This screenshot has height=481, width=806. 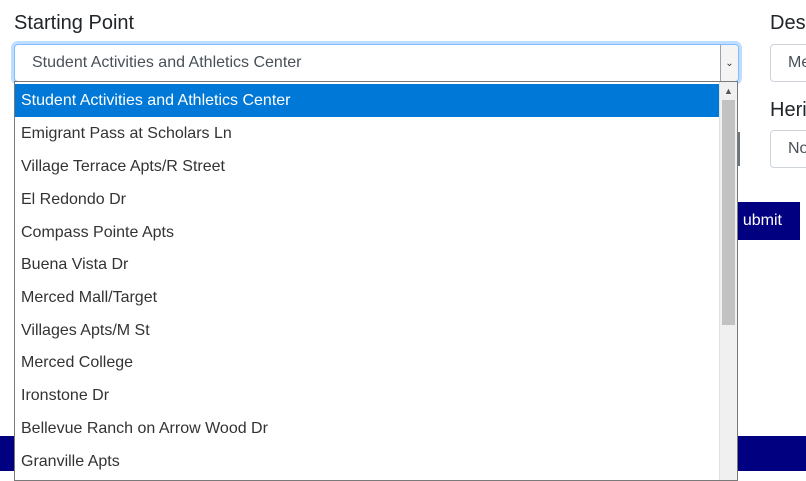 I want to click on dropdown-option: Buena Vista Dr, so click(x=368, y=264).